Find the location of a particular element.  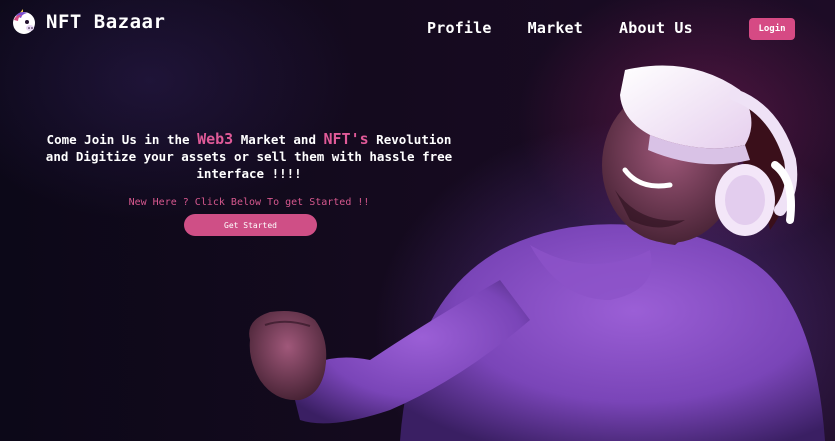

nav-item-about-us: About Us is located at coordinates (656, 28).